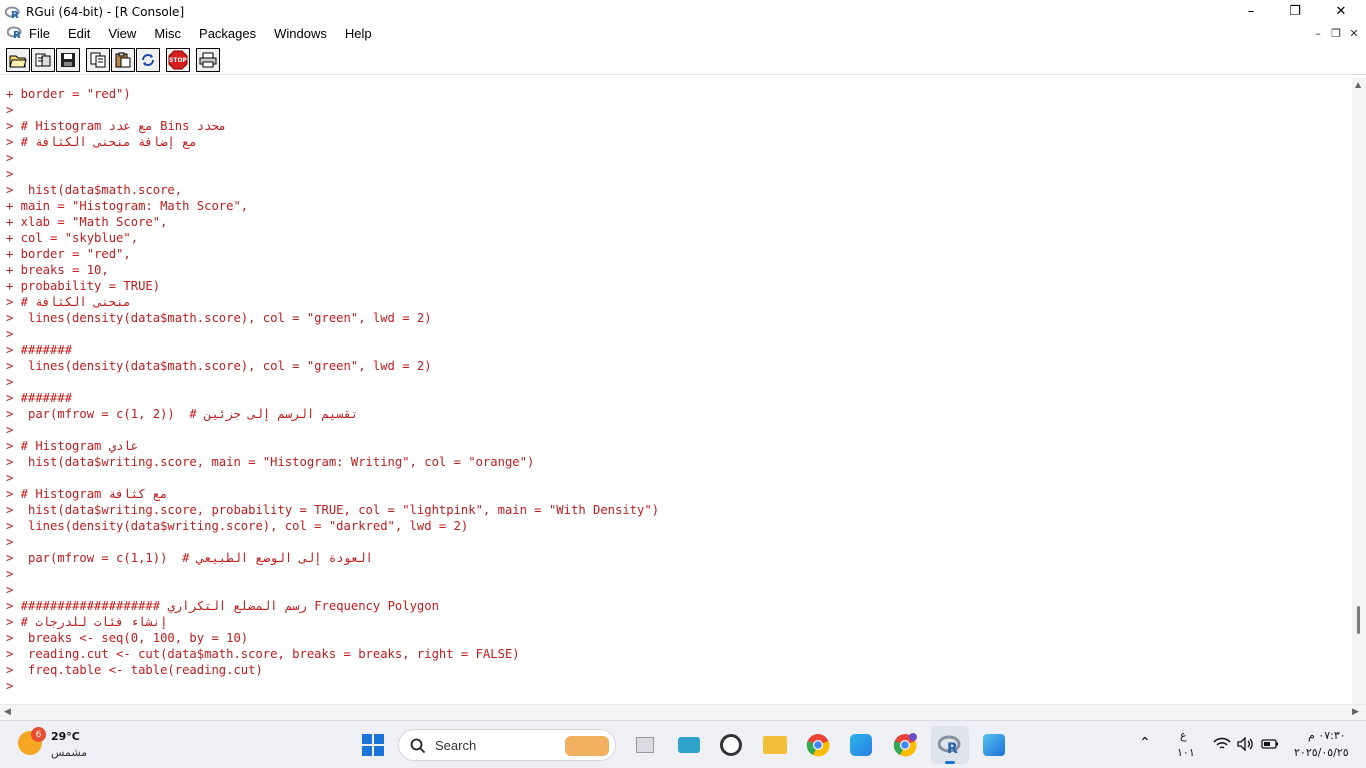 This screenshot has height=768, width=1366. I want to click on open-script-button, so click(18, 60).